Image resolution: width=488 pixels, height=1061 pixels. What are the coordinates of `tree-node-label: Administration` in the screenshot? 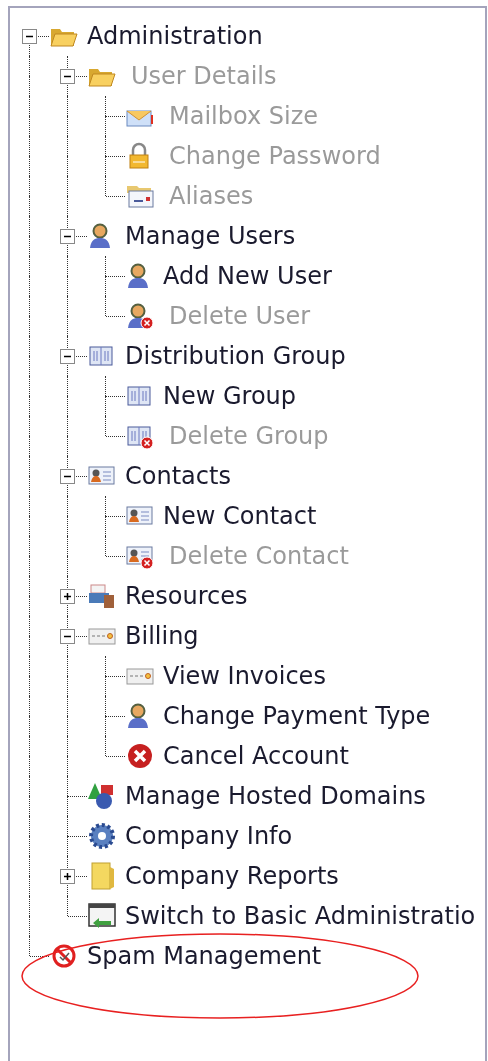 It's located at (175, 36).